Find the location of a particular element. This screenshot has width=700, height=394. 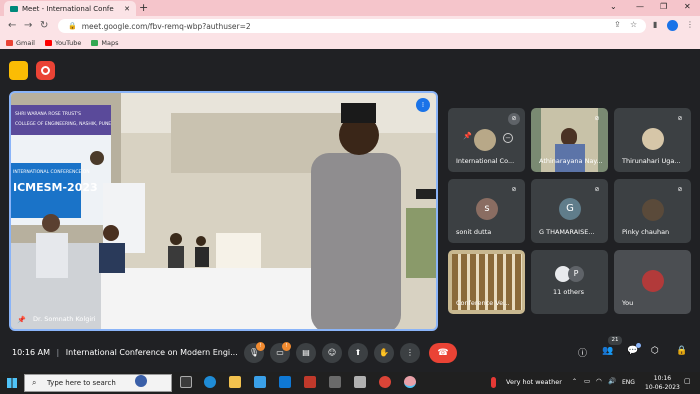

speaking-indicator-icon: ⁞ is located at coordinates (423, 105).